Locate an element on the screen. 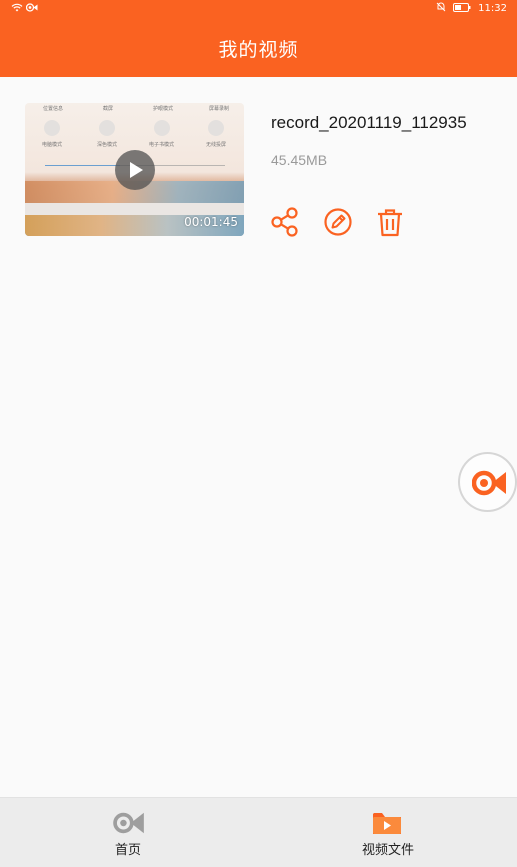  play-icon is located at coordinates (136, 170).